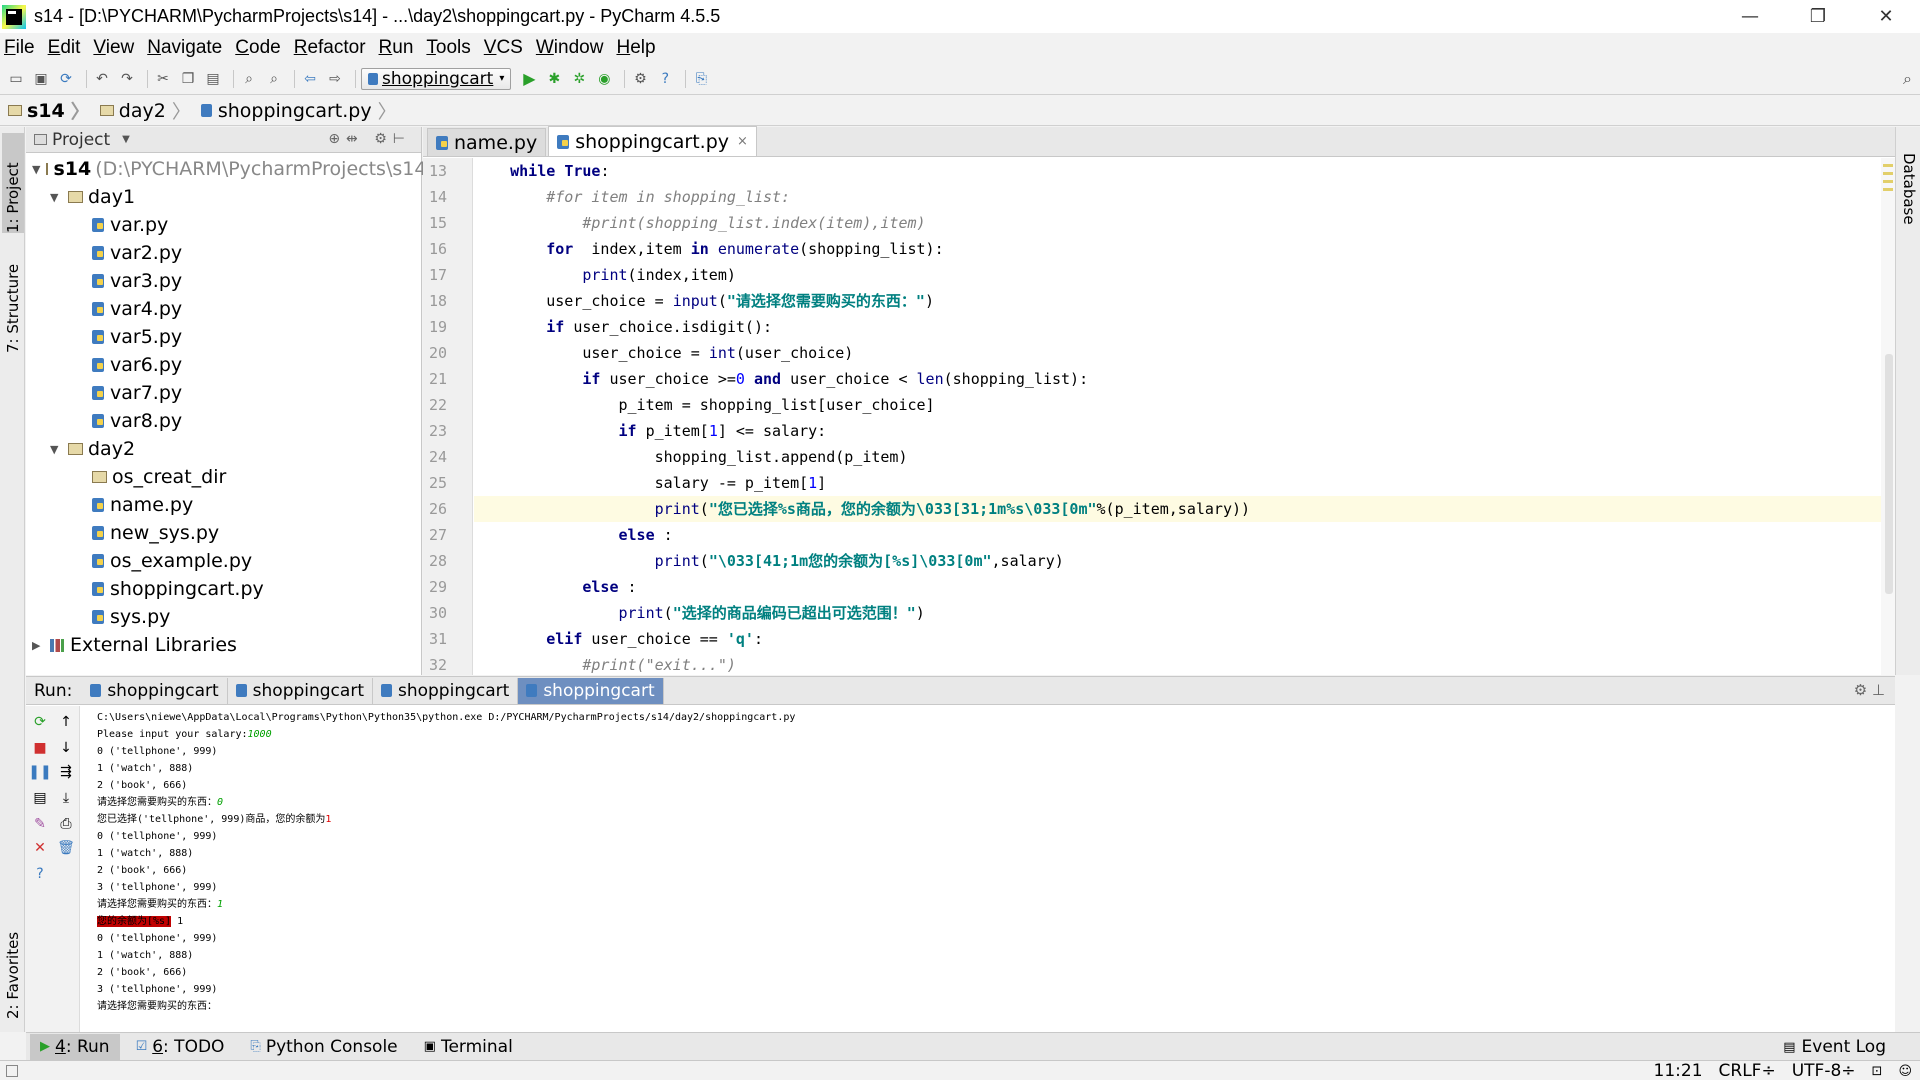 This screenshot has height=1080, width=1920. I want to click on lock-icon: ⊡, so click(1877, 1071).